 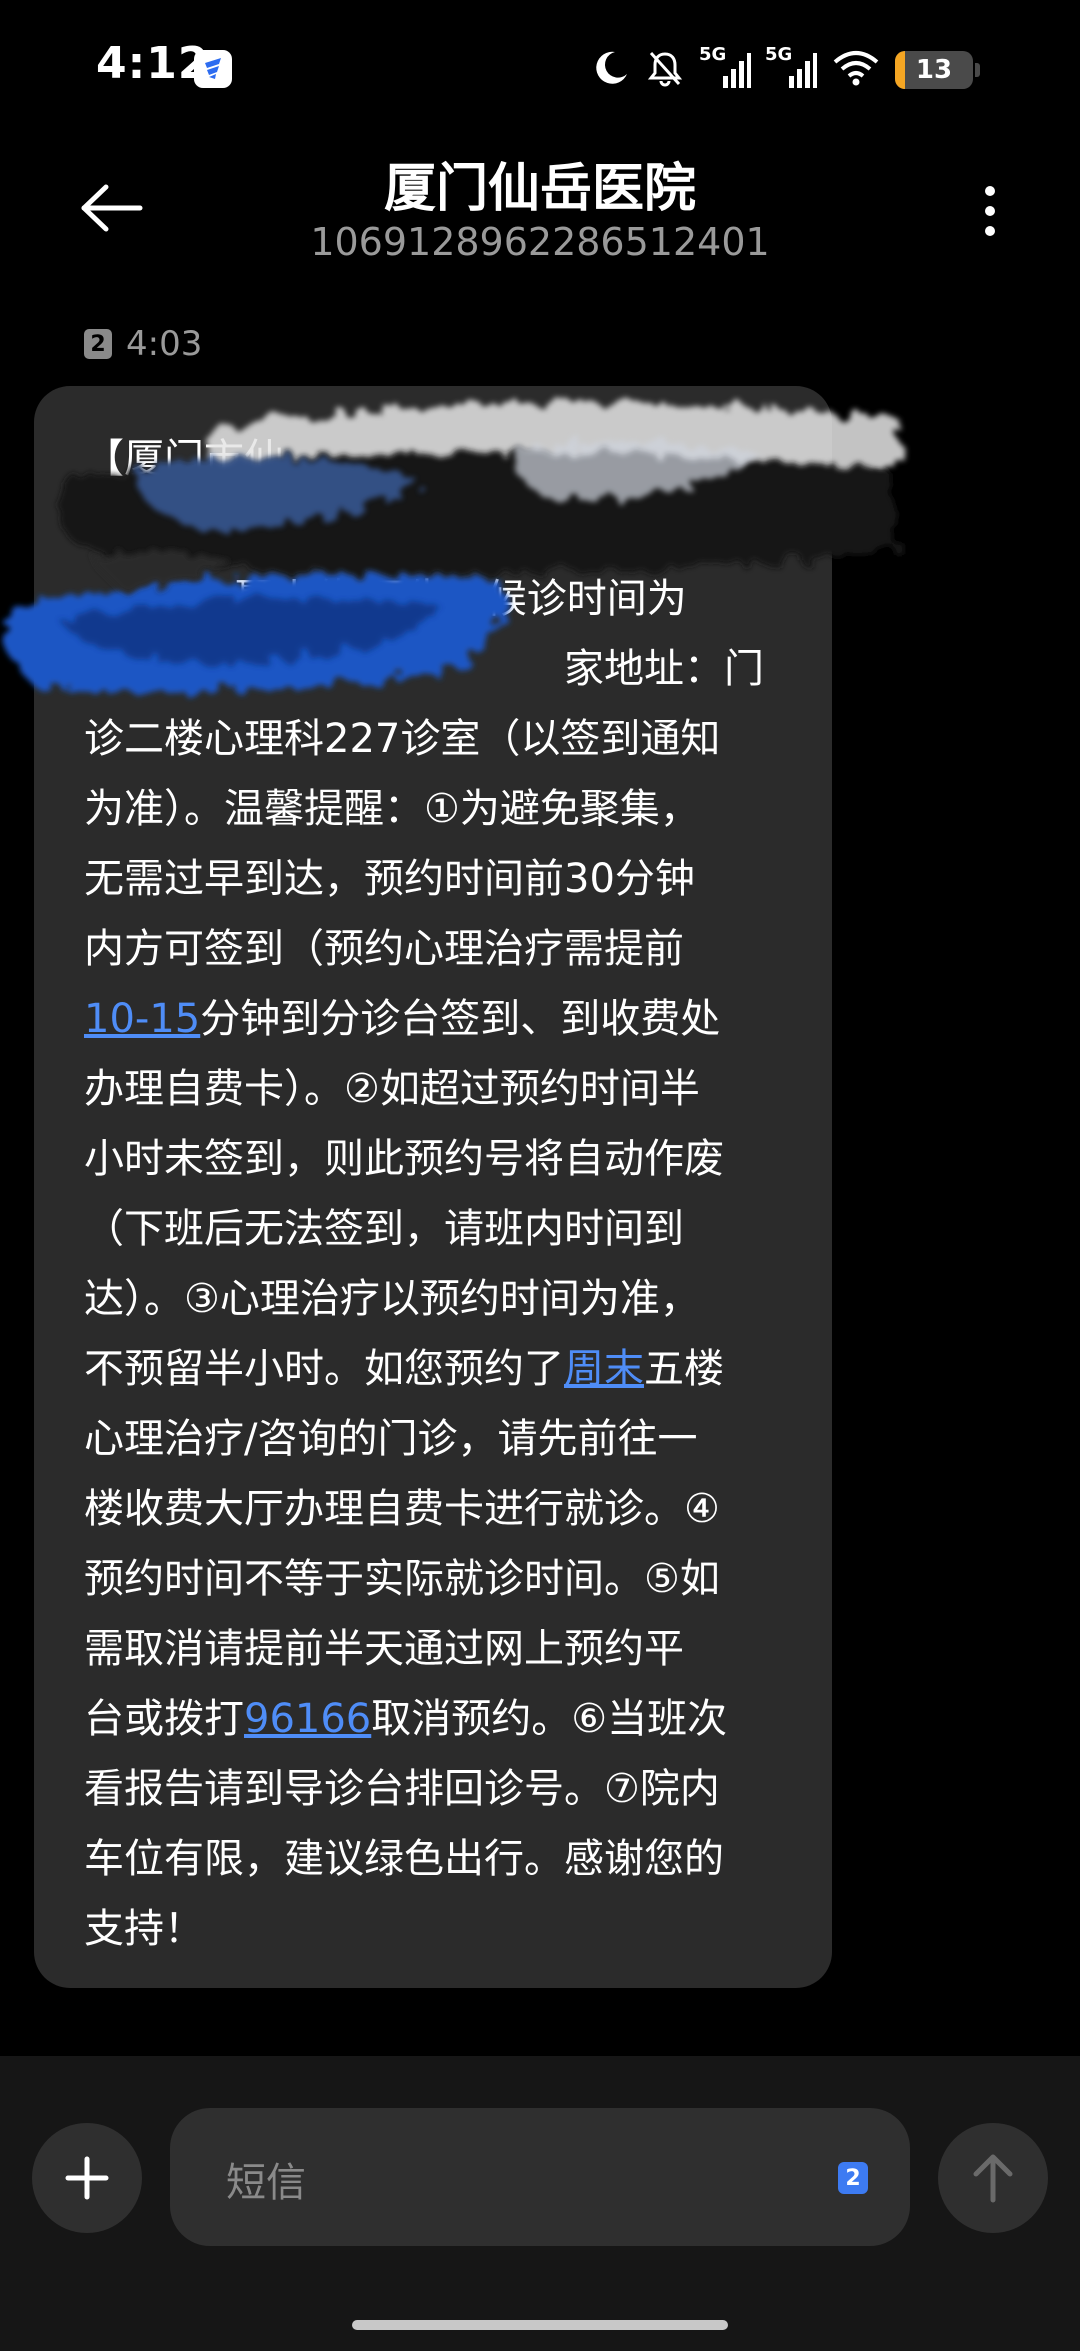 What do you see at coordinates (664, 669) in the screenshot?
I see `message-line: 家地址：门` at bounding box center [664, 669].